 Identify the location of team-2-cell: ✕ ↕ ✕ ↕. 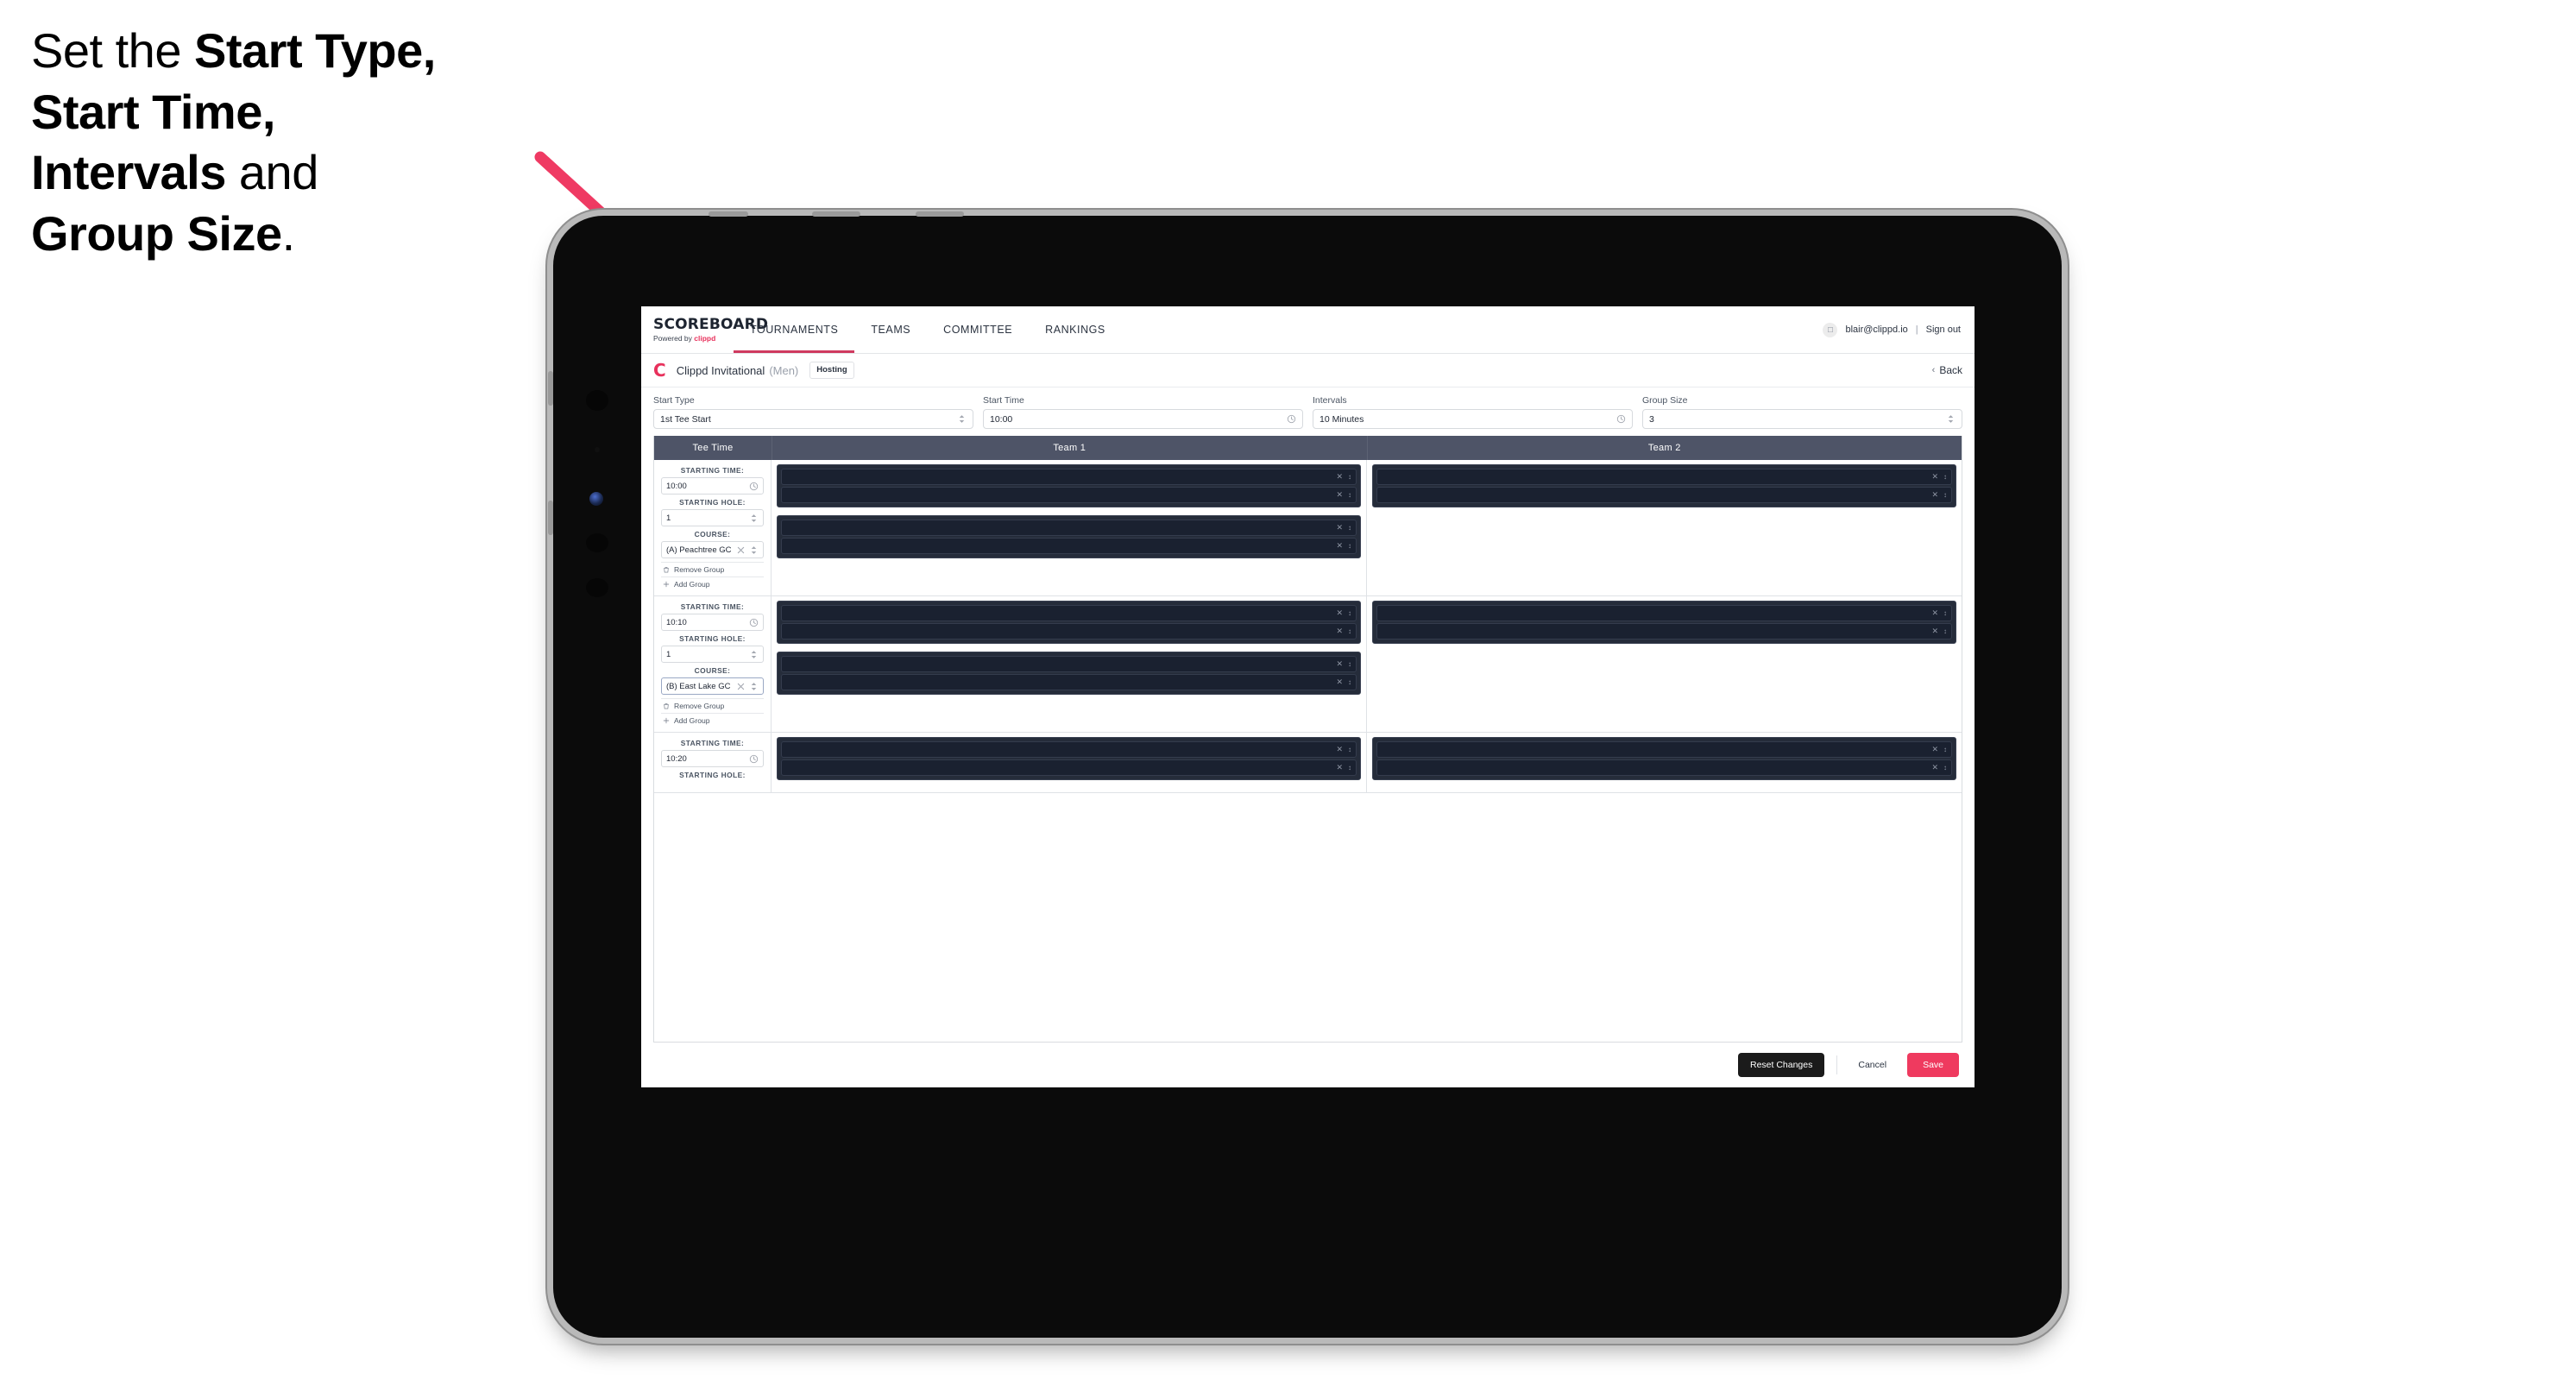
(1665, 528).